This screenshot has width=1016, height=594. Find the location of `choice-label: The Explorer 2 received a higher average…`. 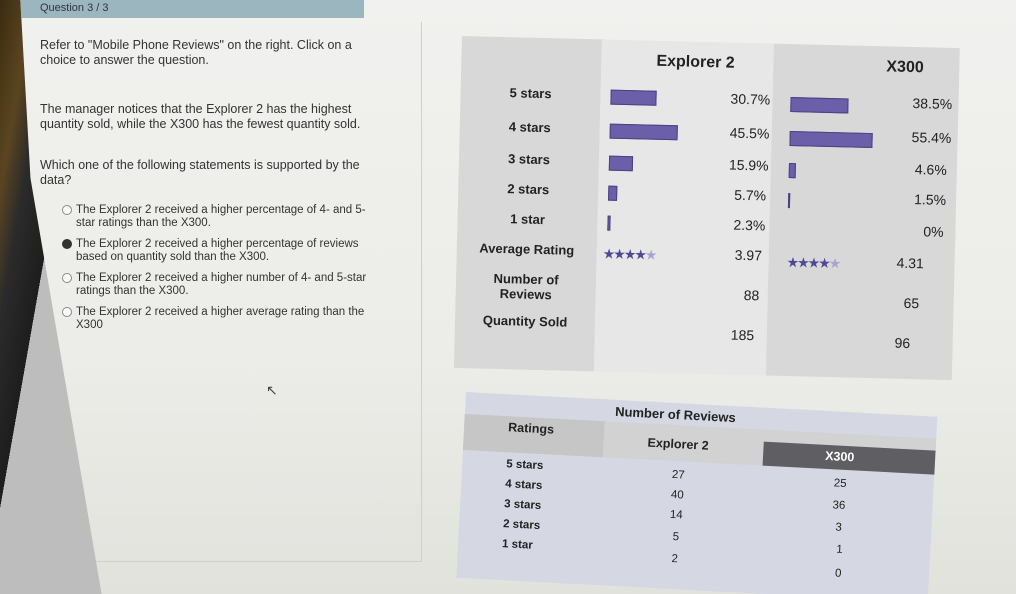

choice-label: The Explorer 2 received a higher average… is located at coordinates (220, 318).